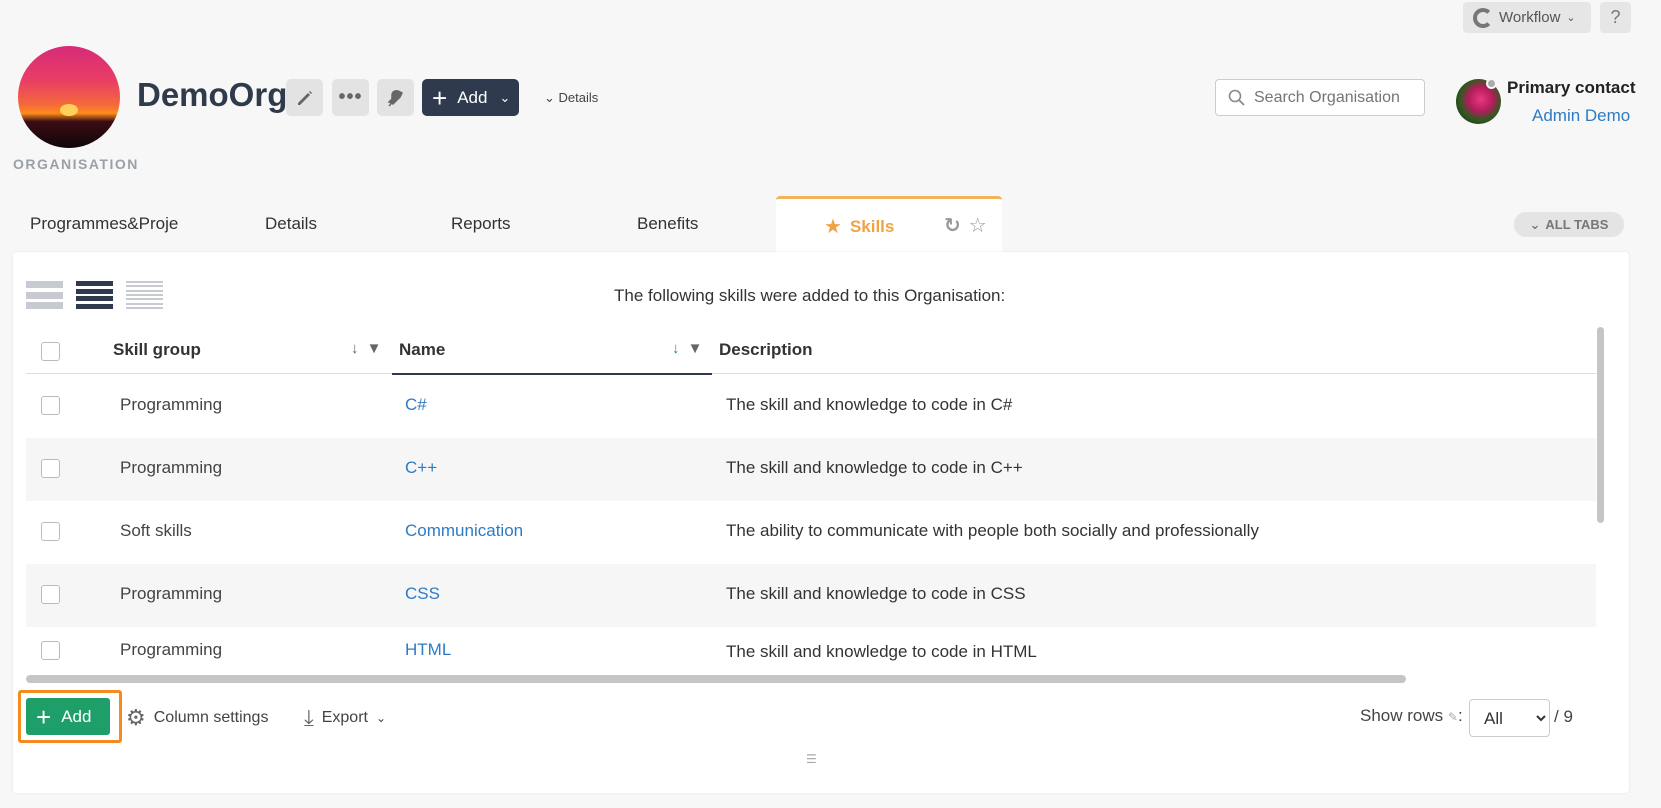 The height and width of the screenshot is (808, 1661). I want to click on skill-name-link: HTML, so click(428, 650).